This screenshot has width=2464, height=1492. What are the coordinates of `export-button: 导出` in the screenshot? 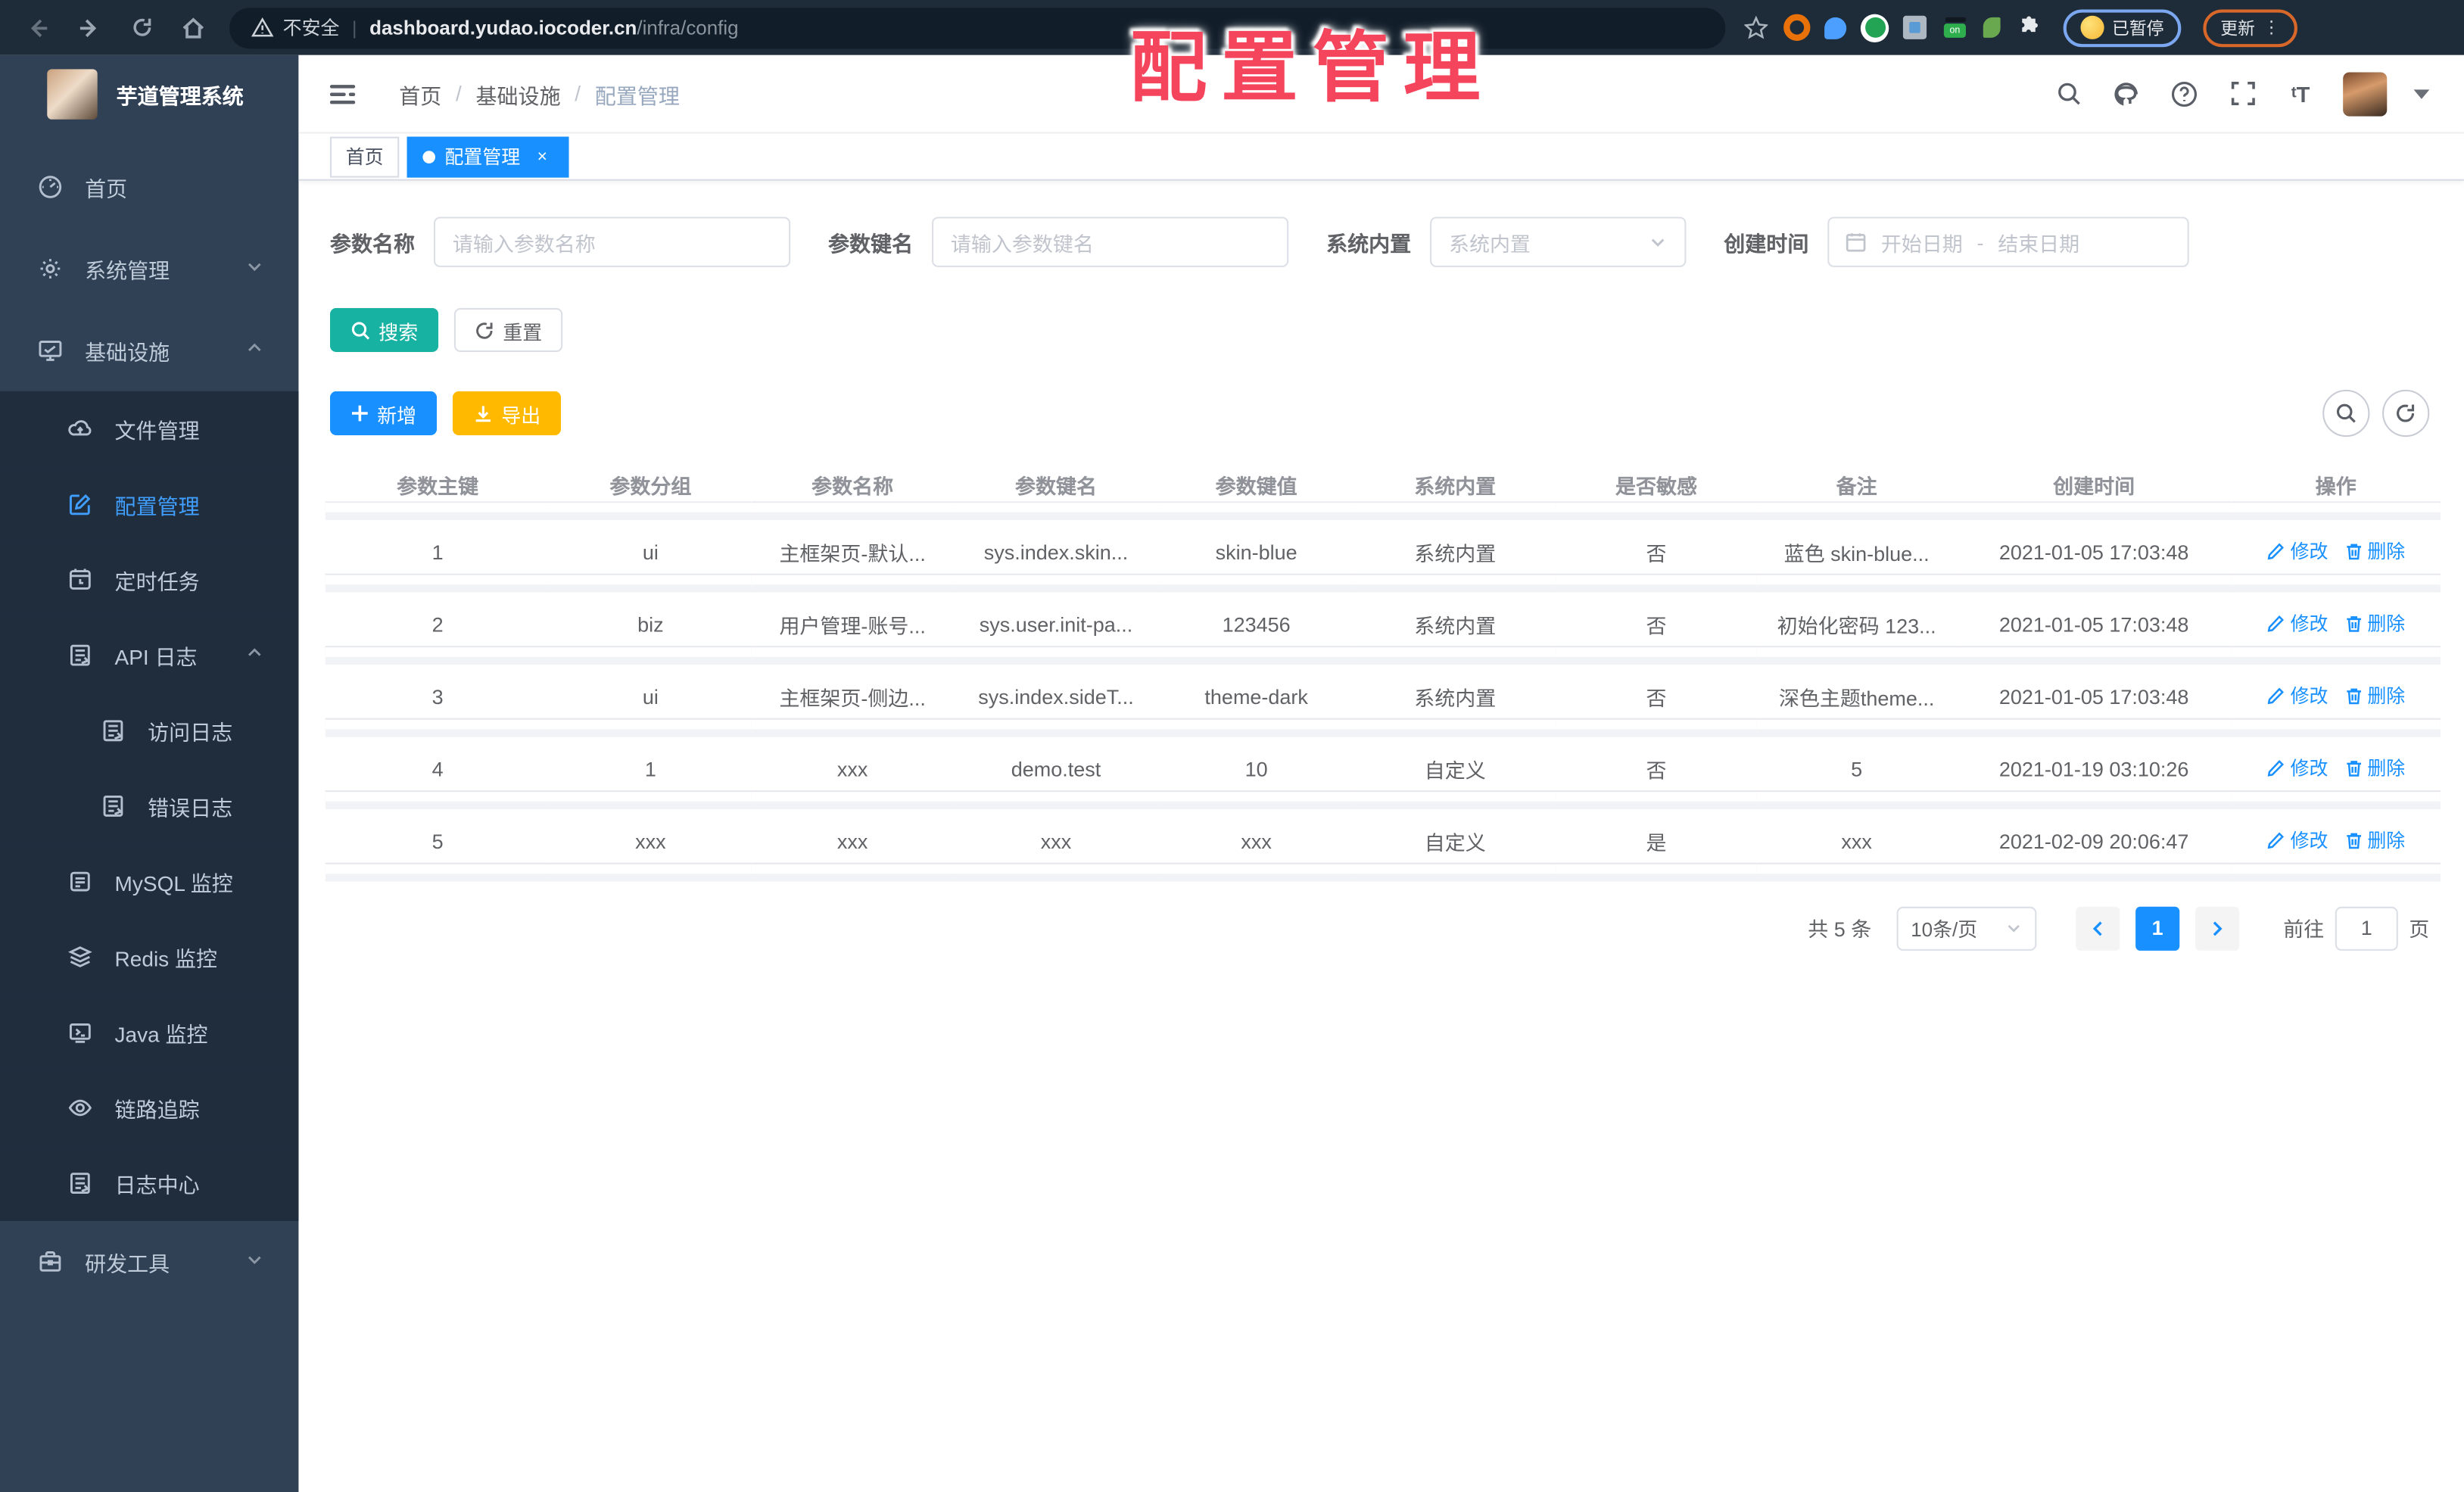 It's located at (507, 413).